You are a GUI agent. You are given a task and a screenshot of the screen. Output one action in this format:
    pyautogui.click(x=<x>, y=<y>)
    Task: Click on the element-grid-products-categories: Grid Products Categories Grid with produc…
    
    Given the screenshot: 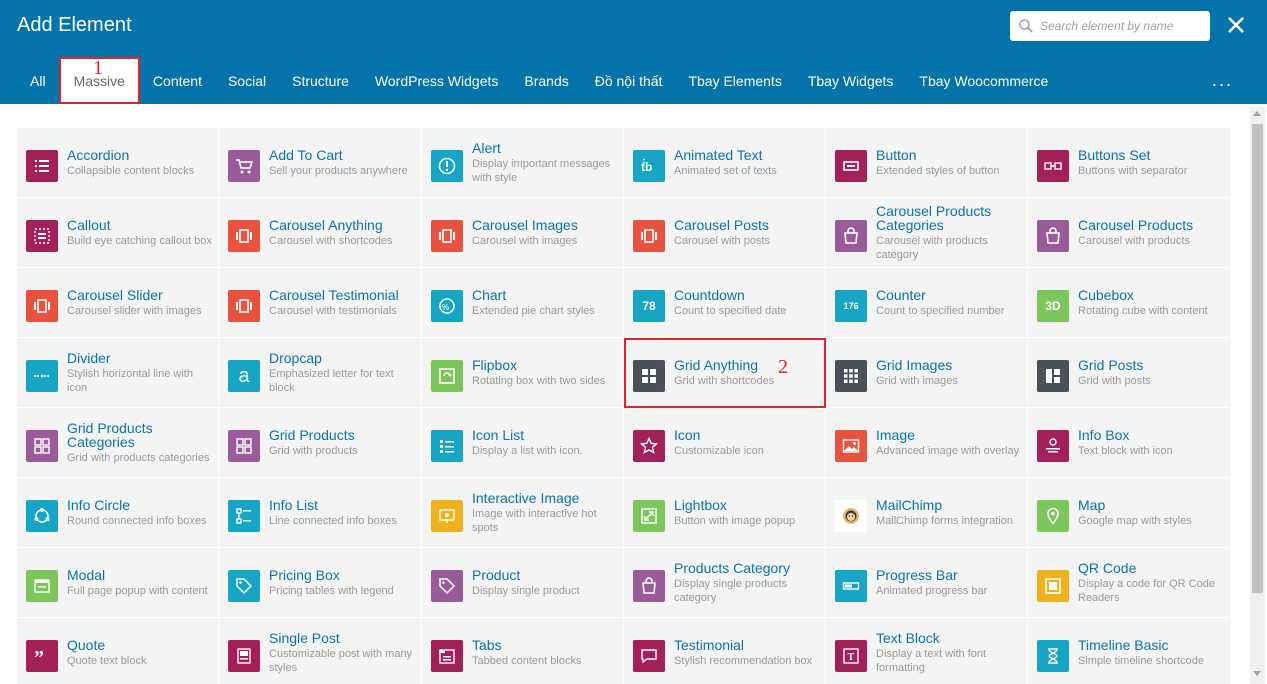 What is the action you would take?
    pyautogui.click(x=118, y=443)
    